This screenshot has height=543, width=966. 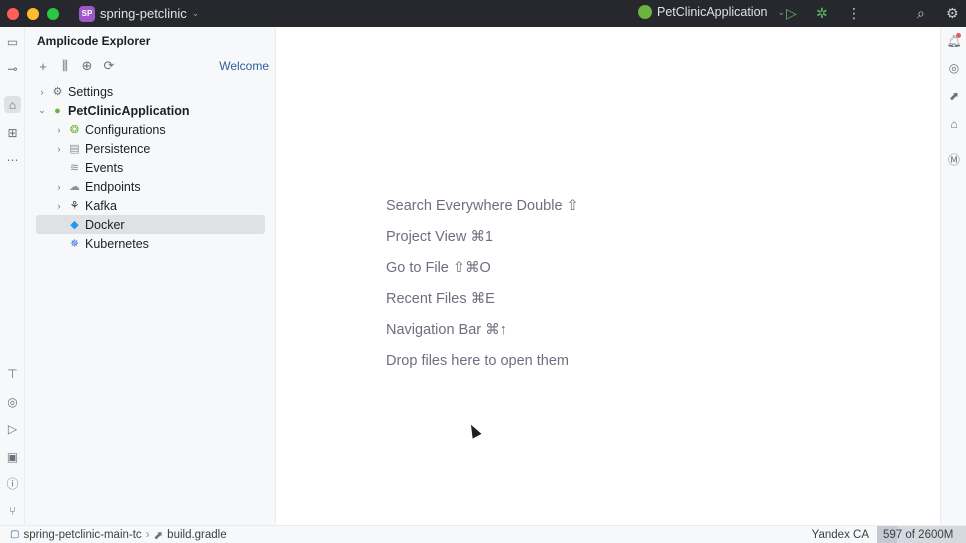 What do you see at coordinates (125, 129) in the screenshot?
I see `tree-item-label: Configurations` at bounding box center [125, 129].